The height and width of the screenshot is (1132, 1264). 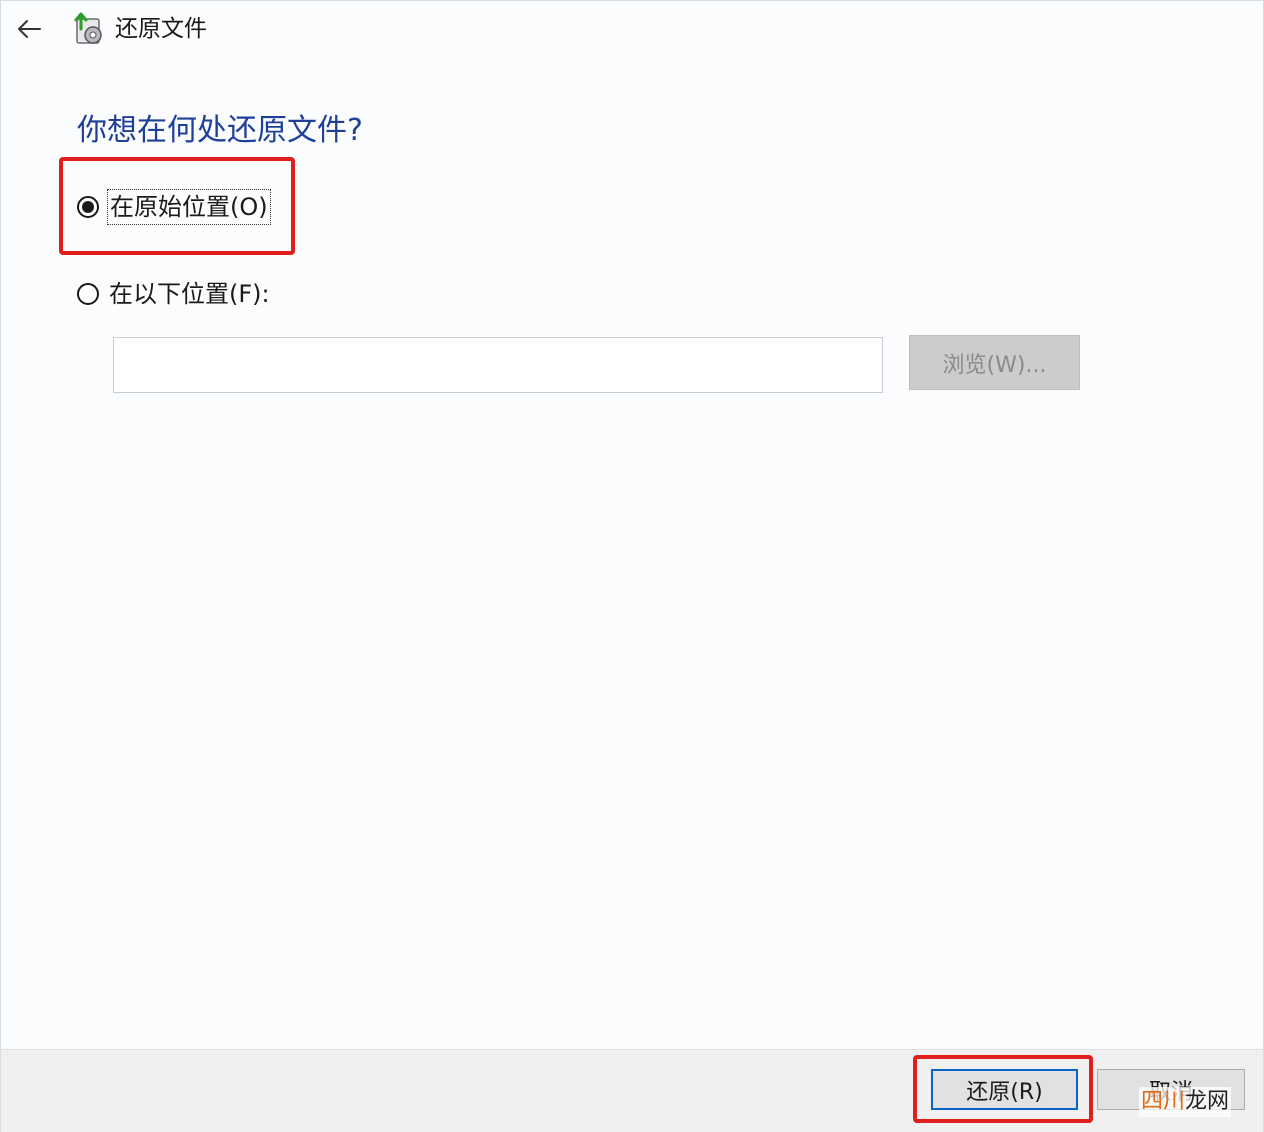 I want to click on arrow-left-icon, so click(x=29, y=29).